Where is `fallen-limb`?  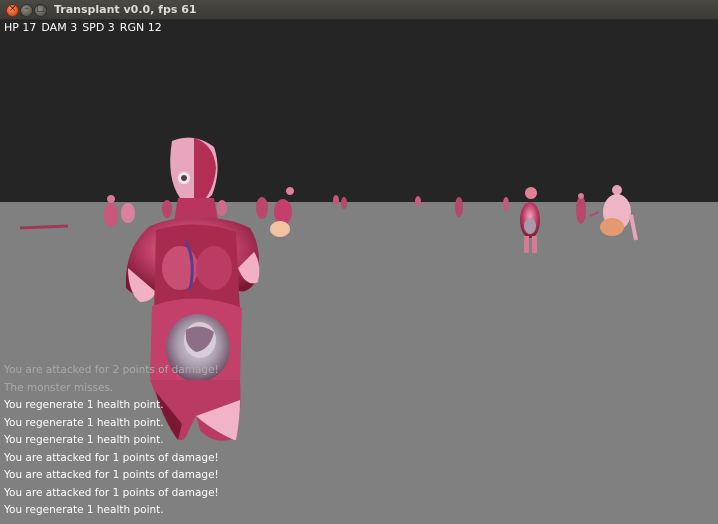
fallen-limb is located at coordinates (44, 227).